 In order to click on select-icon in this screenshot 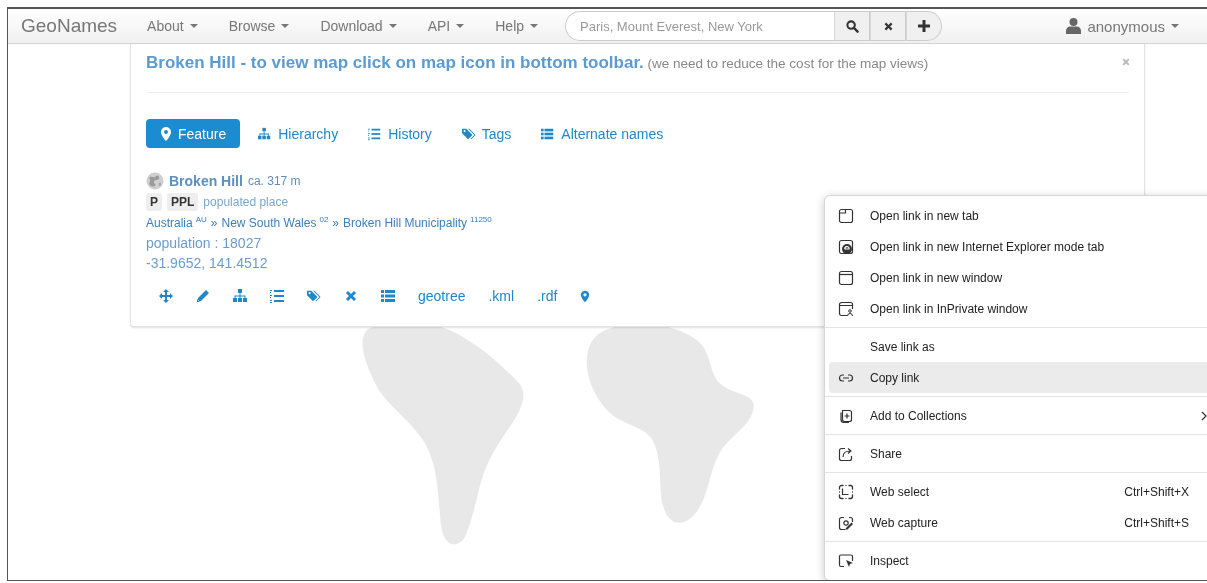, I will do `click(846, 491)`.